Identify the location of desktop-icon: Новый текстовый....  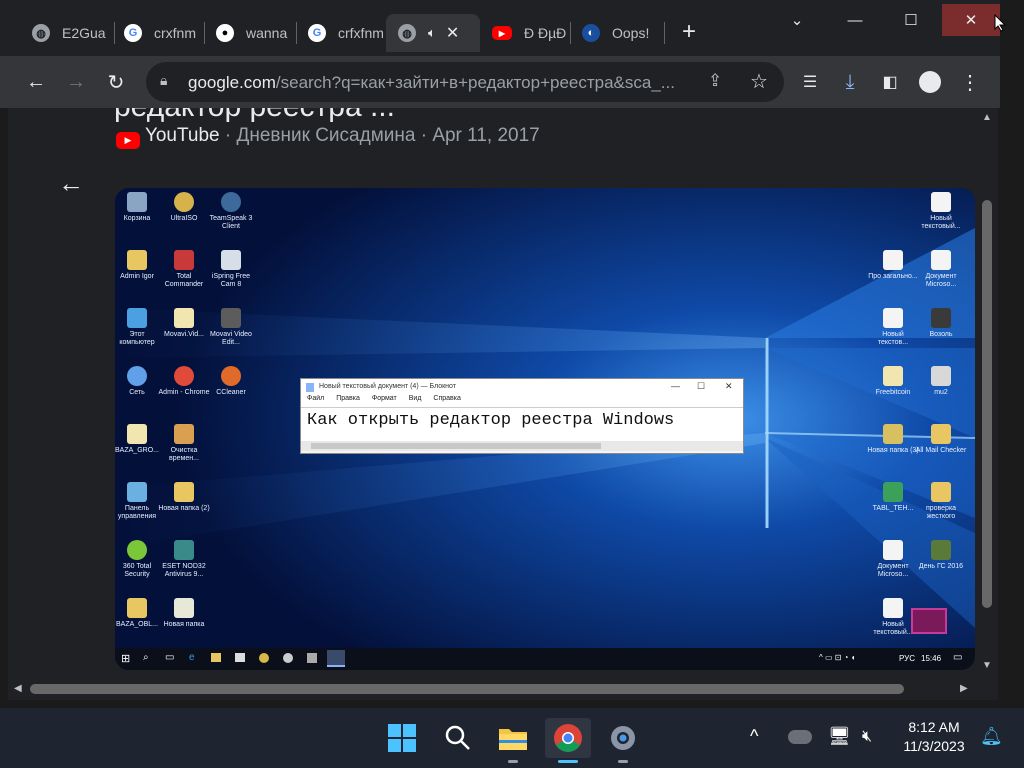
(941, 211).